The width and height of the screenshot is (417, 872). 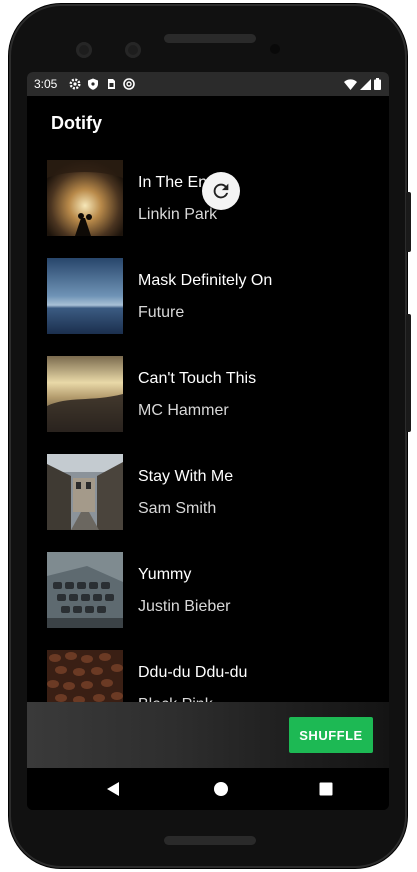 What do you see at coordinates (184, 606) in the screenshot?
I see `song-artist: Justin Bieber` at bounding box center [184, 606].